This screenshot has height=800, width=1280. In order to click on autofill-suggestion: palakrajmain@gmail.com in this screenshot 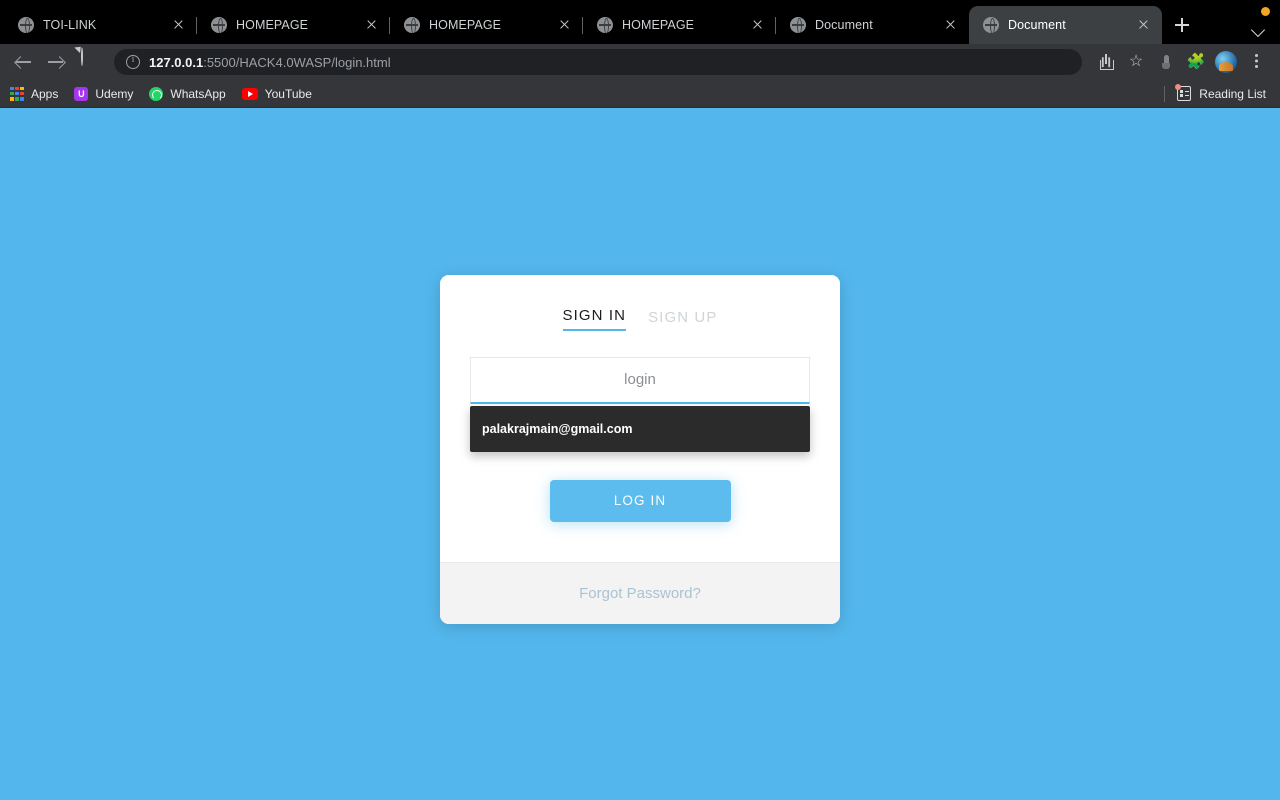, I will do `click(640, 429)`.